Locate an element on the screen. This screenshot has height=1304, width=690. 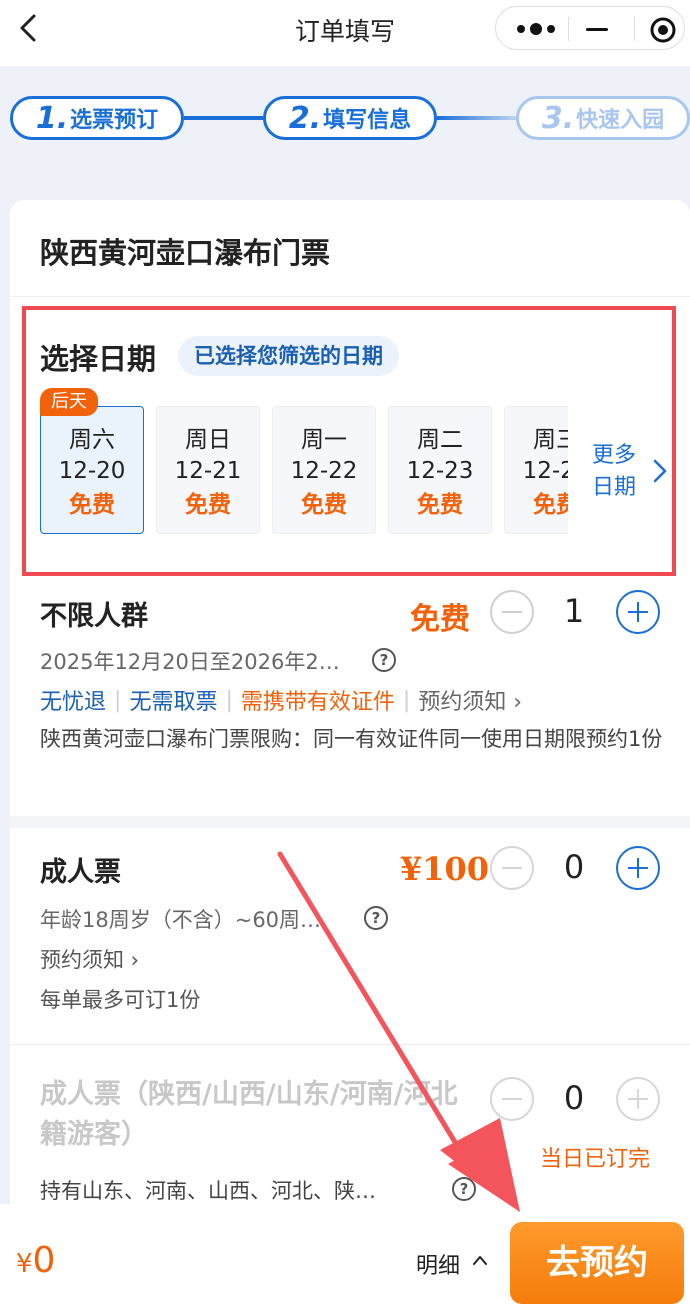
date-day: 12-20 is located at coordinates (92, 471).